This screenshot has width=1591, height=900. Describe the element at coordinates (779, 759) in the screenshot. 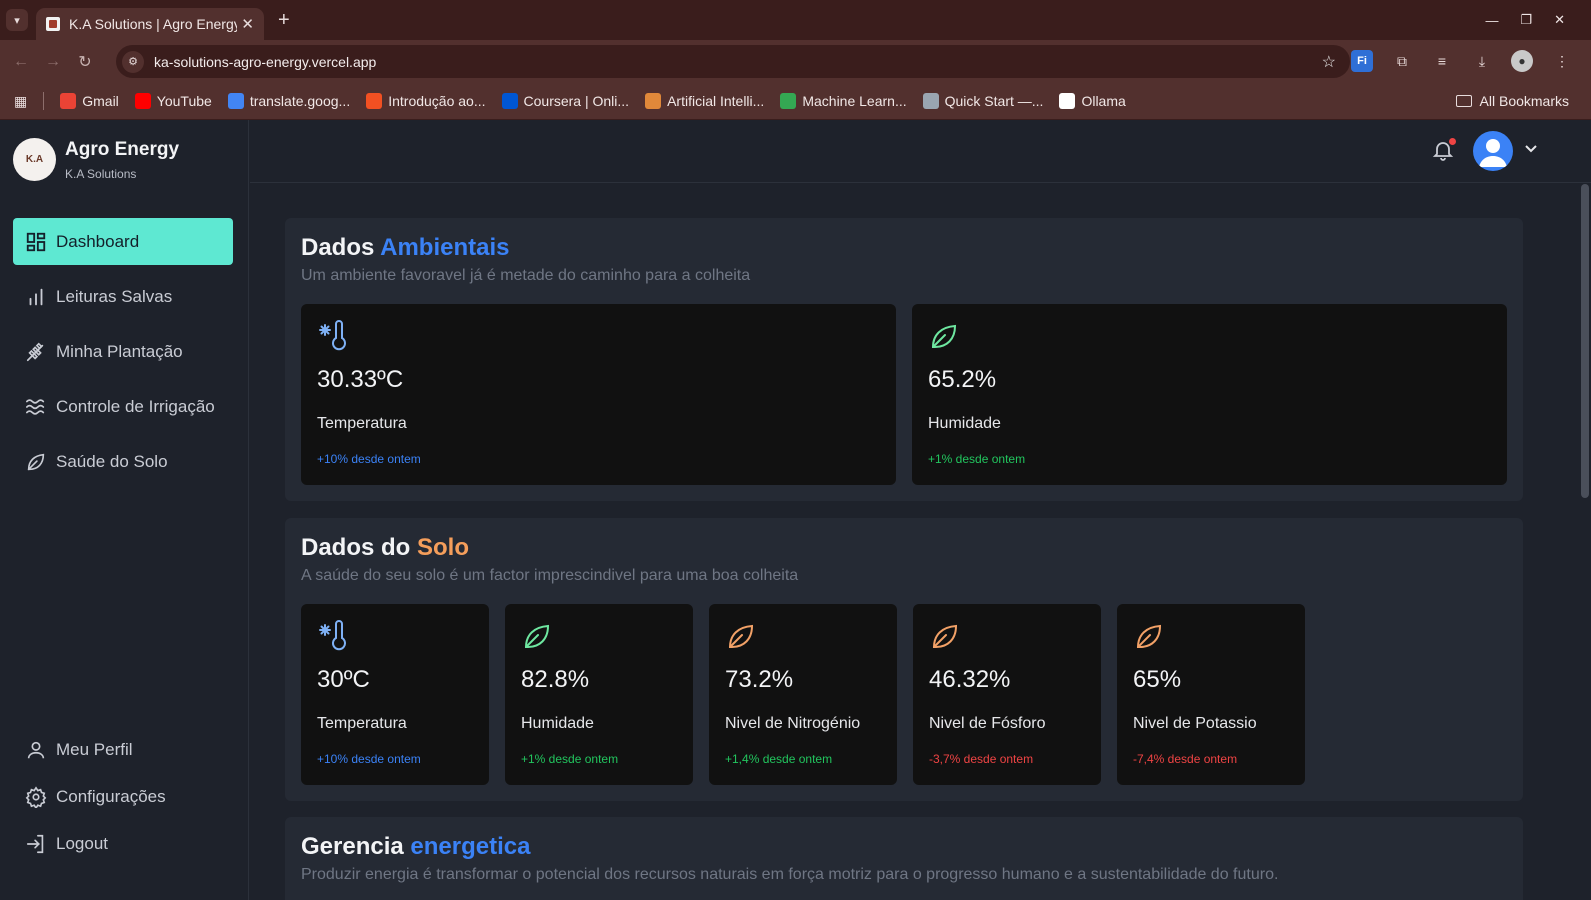

I see `card-delta: +1,4% desde ontem` at that location.